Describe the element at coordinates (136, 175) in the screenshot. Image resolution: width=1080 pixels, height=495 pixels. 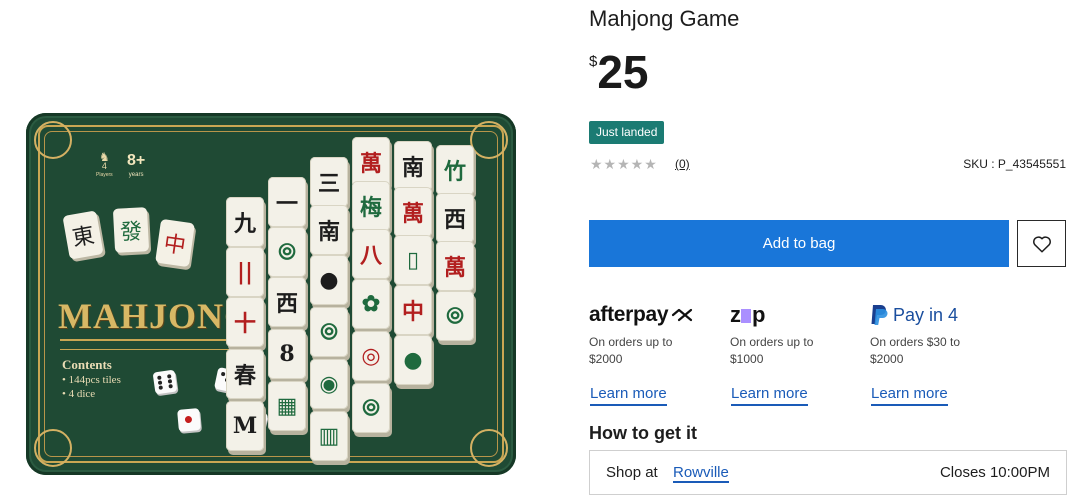
I see `age-label: years` at that location.